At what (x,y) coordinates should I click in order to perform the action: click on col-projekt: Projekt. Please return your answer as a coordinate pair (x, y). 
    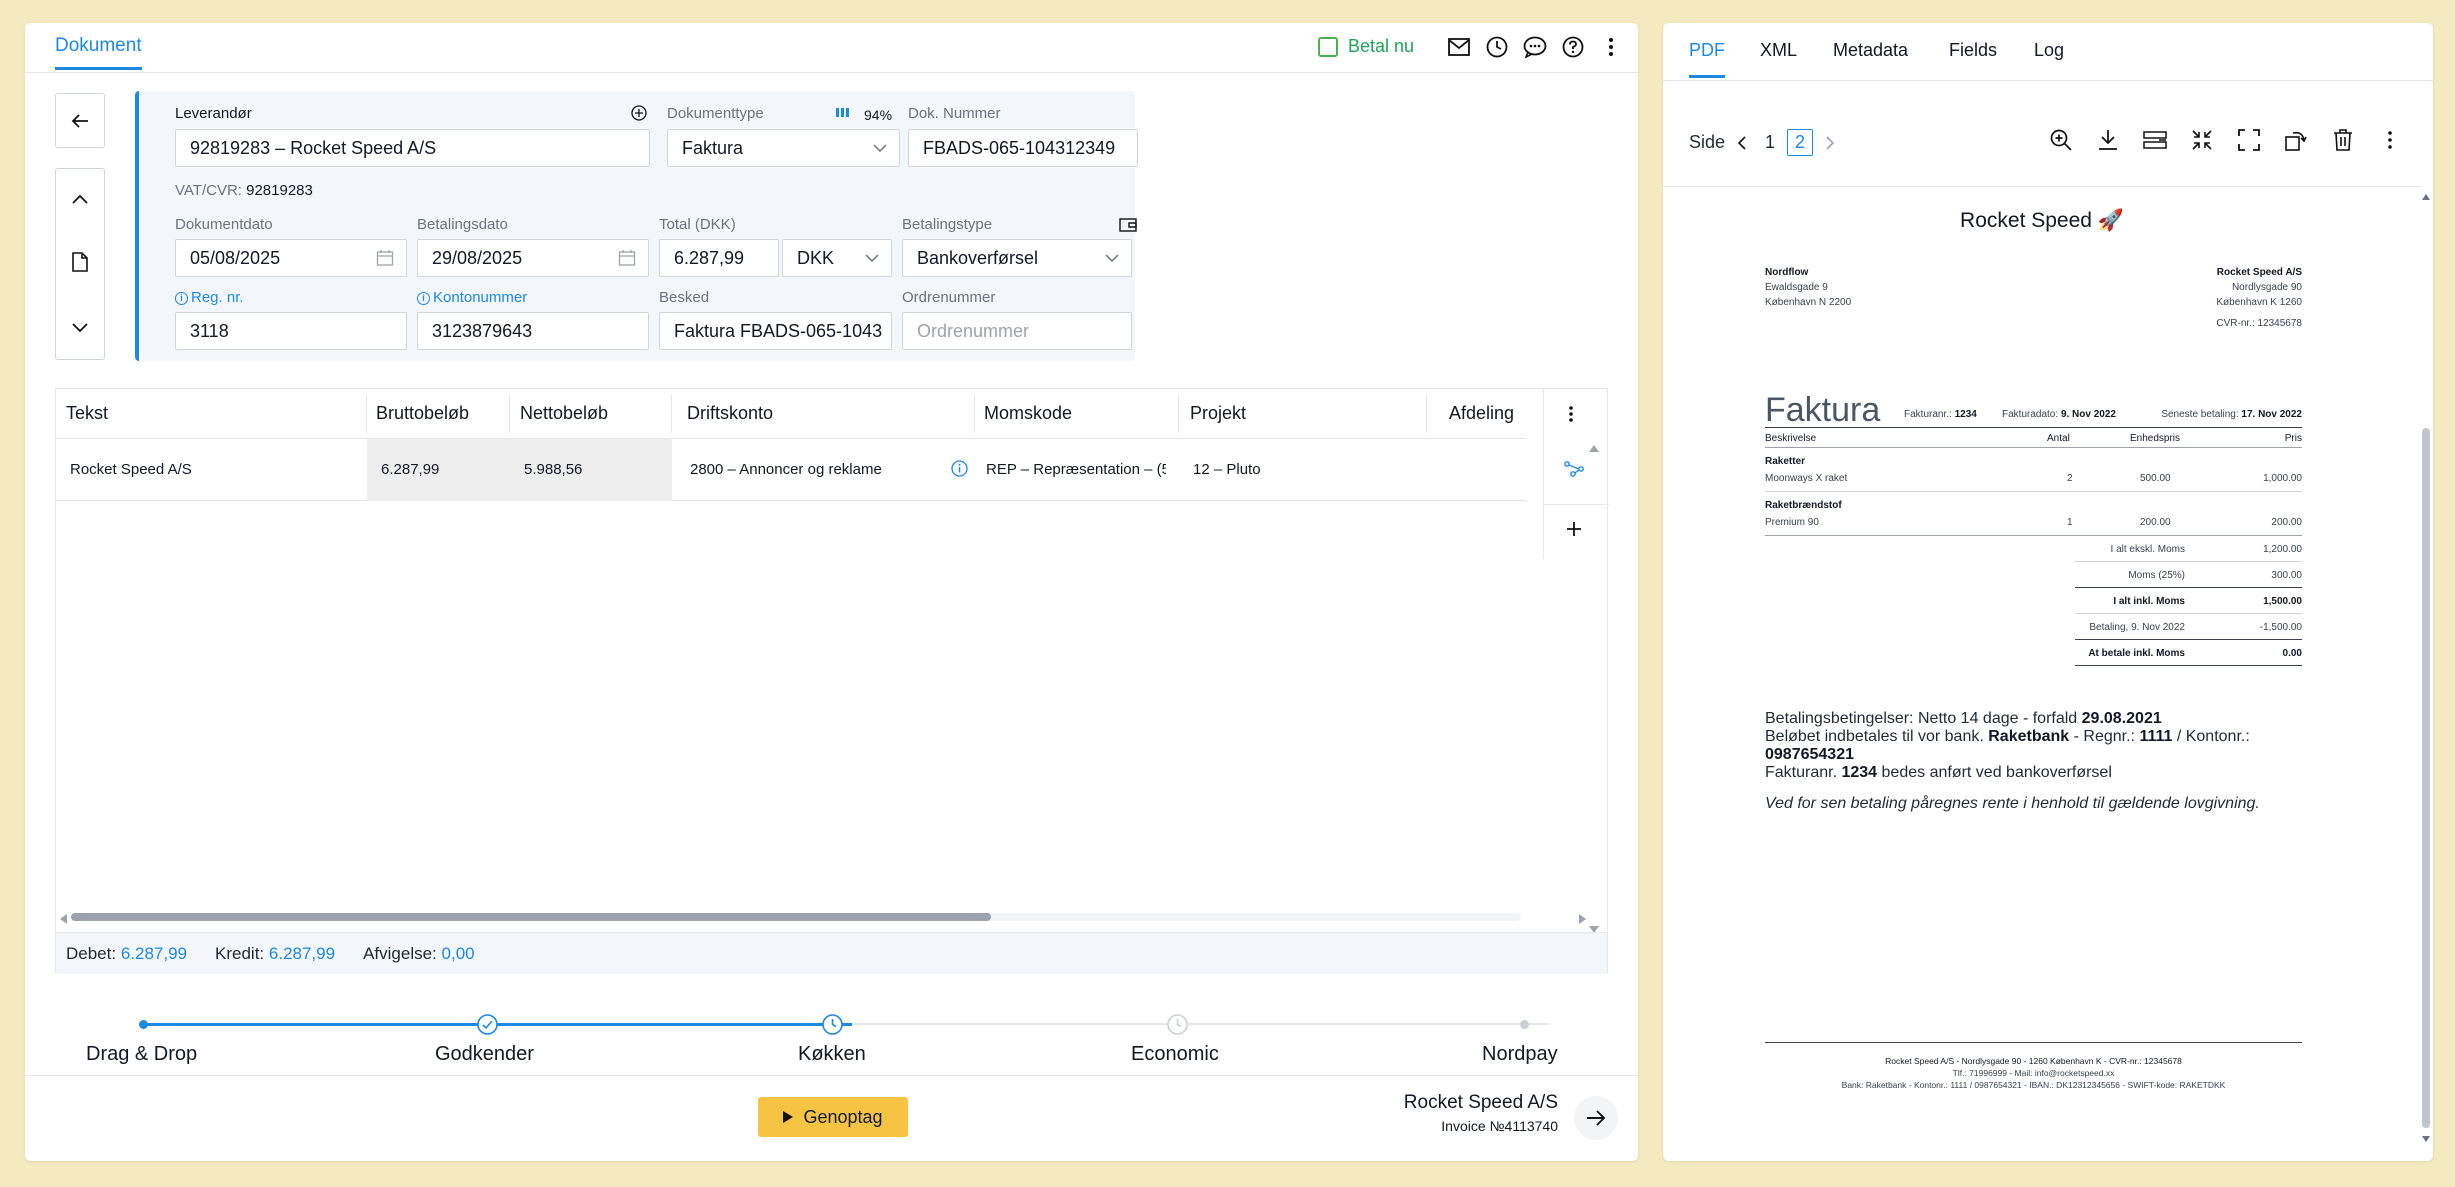
    Looking at the image, I should click on (1218, 413).